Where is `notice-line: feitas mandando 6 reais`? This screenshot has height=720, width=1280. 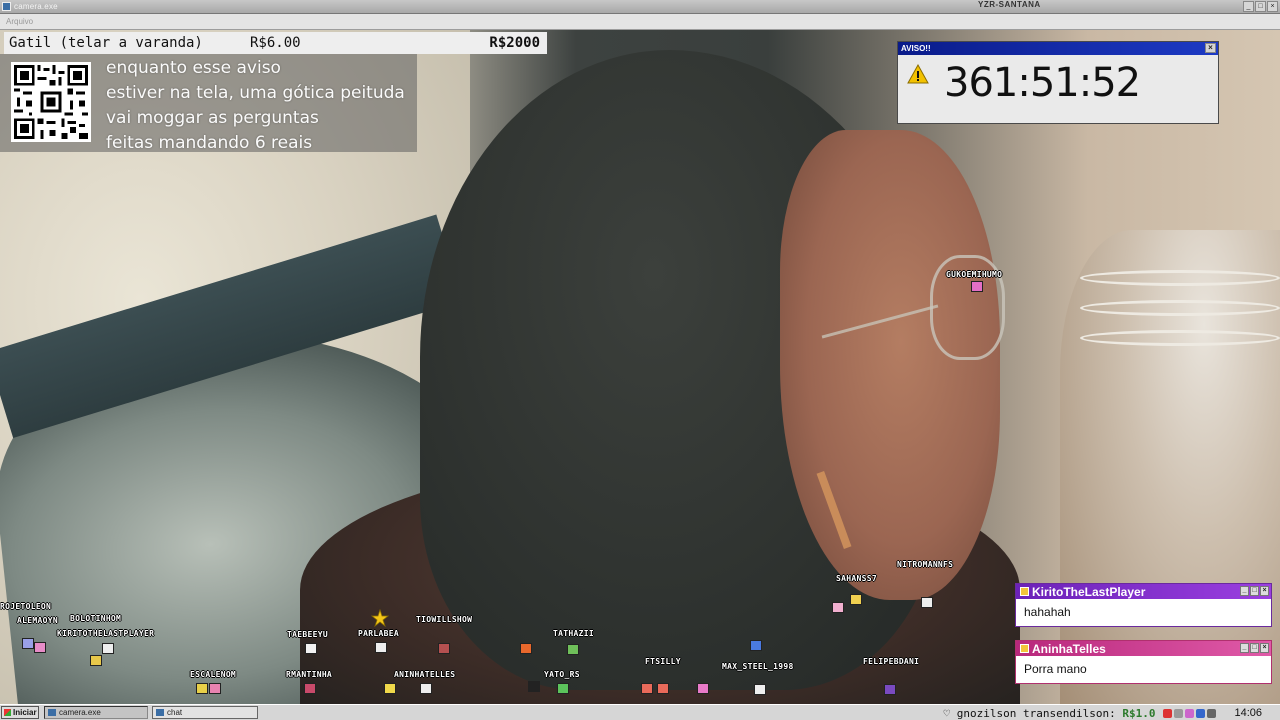
notice-line: feitas mandando 6 reais is located at coordinates (209, 143).